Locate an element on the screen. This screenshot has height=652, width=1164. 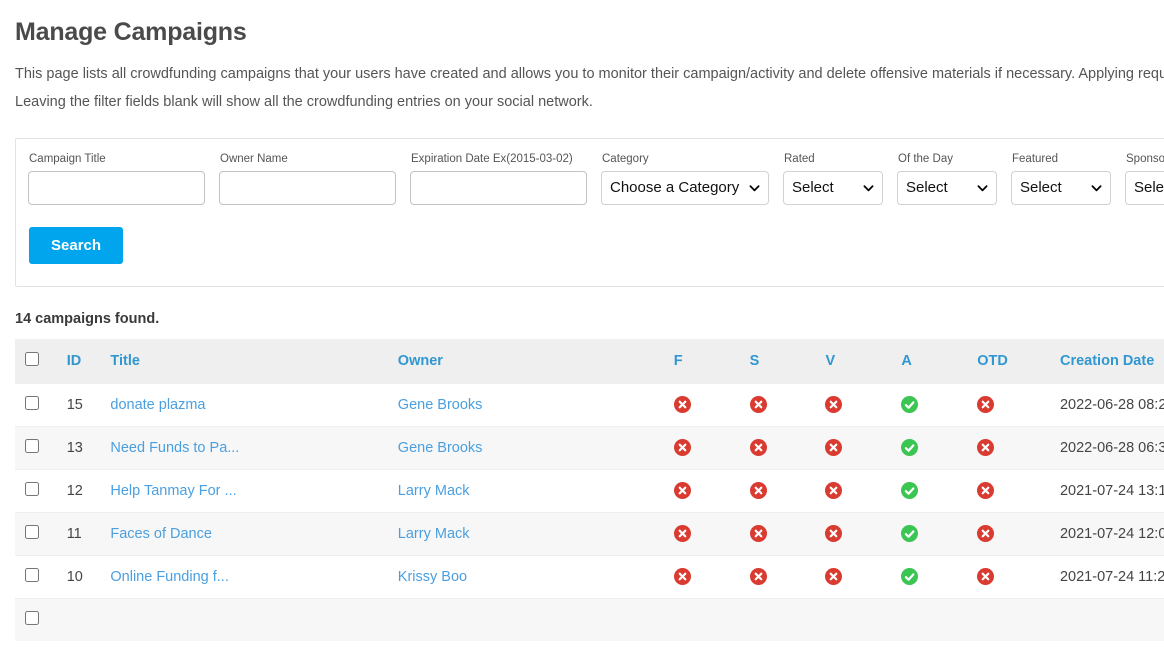
cell-of-the-day is located at coordinates (1010, 576).